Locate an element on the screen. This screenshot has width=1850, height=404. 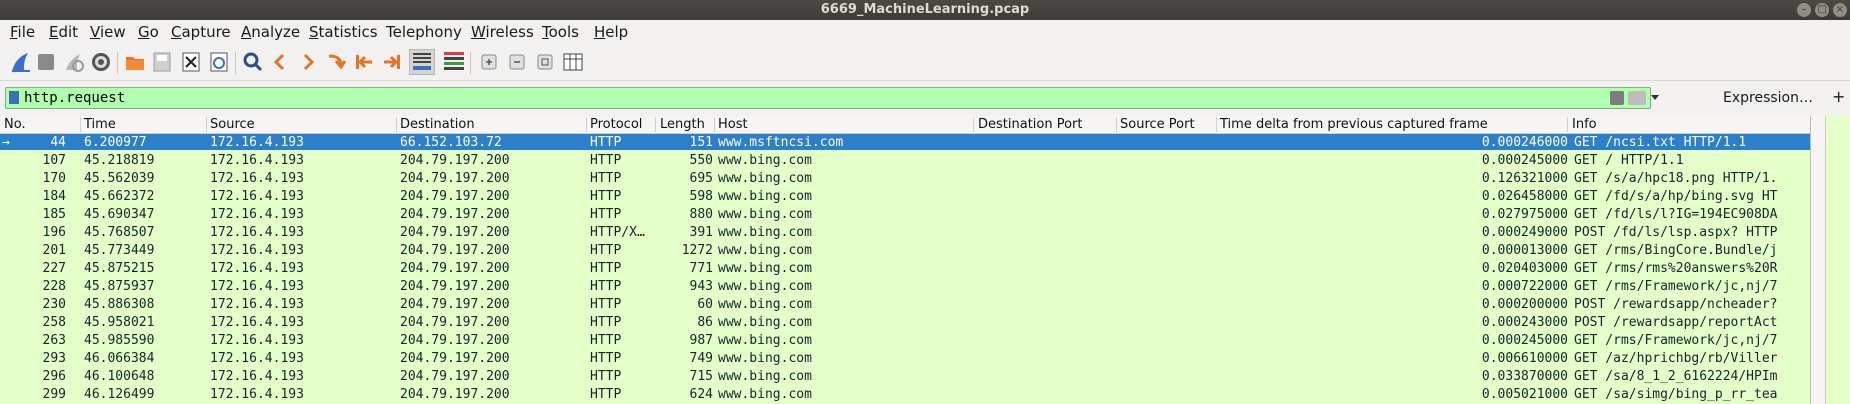
restart-icon is located at coordinates (74, 62).